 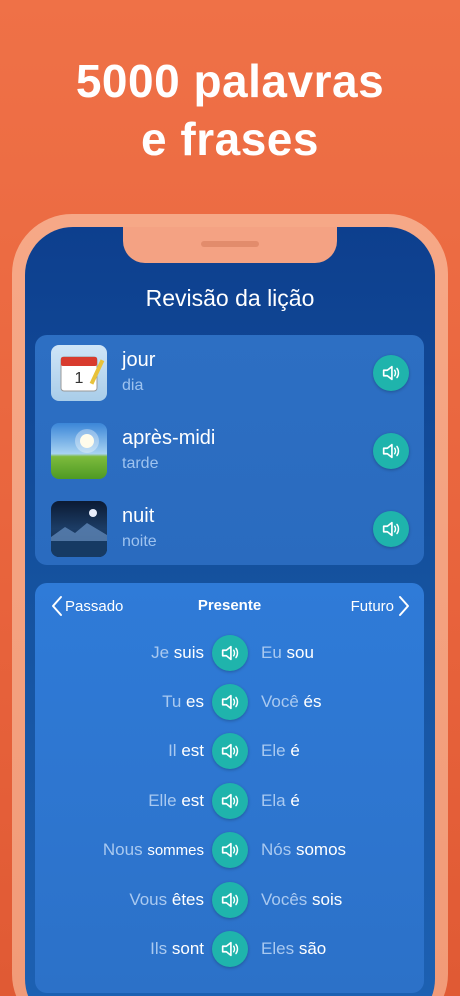 I want to click on fr-verb: sont, so click(x=187, y=948).